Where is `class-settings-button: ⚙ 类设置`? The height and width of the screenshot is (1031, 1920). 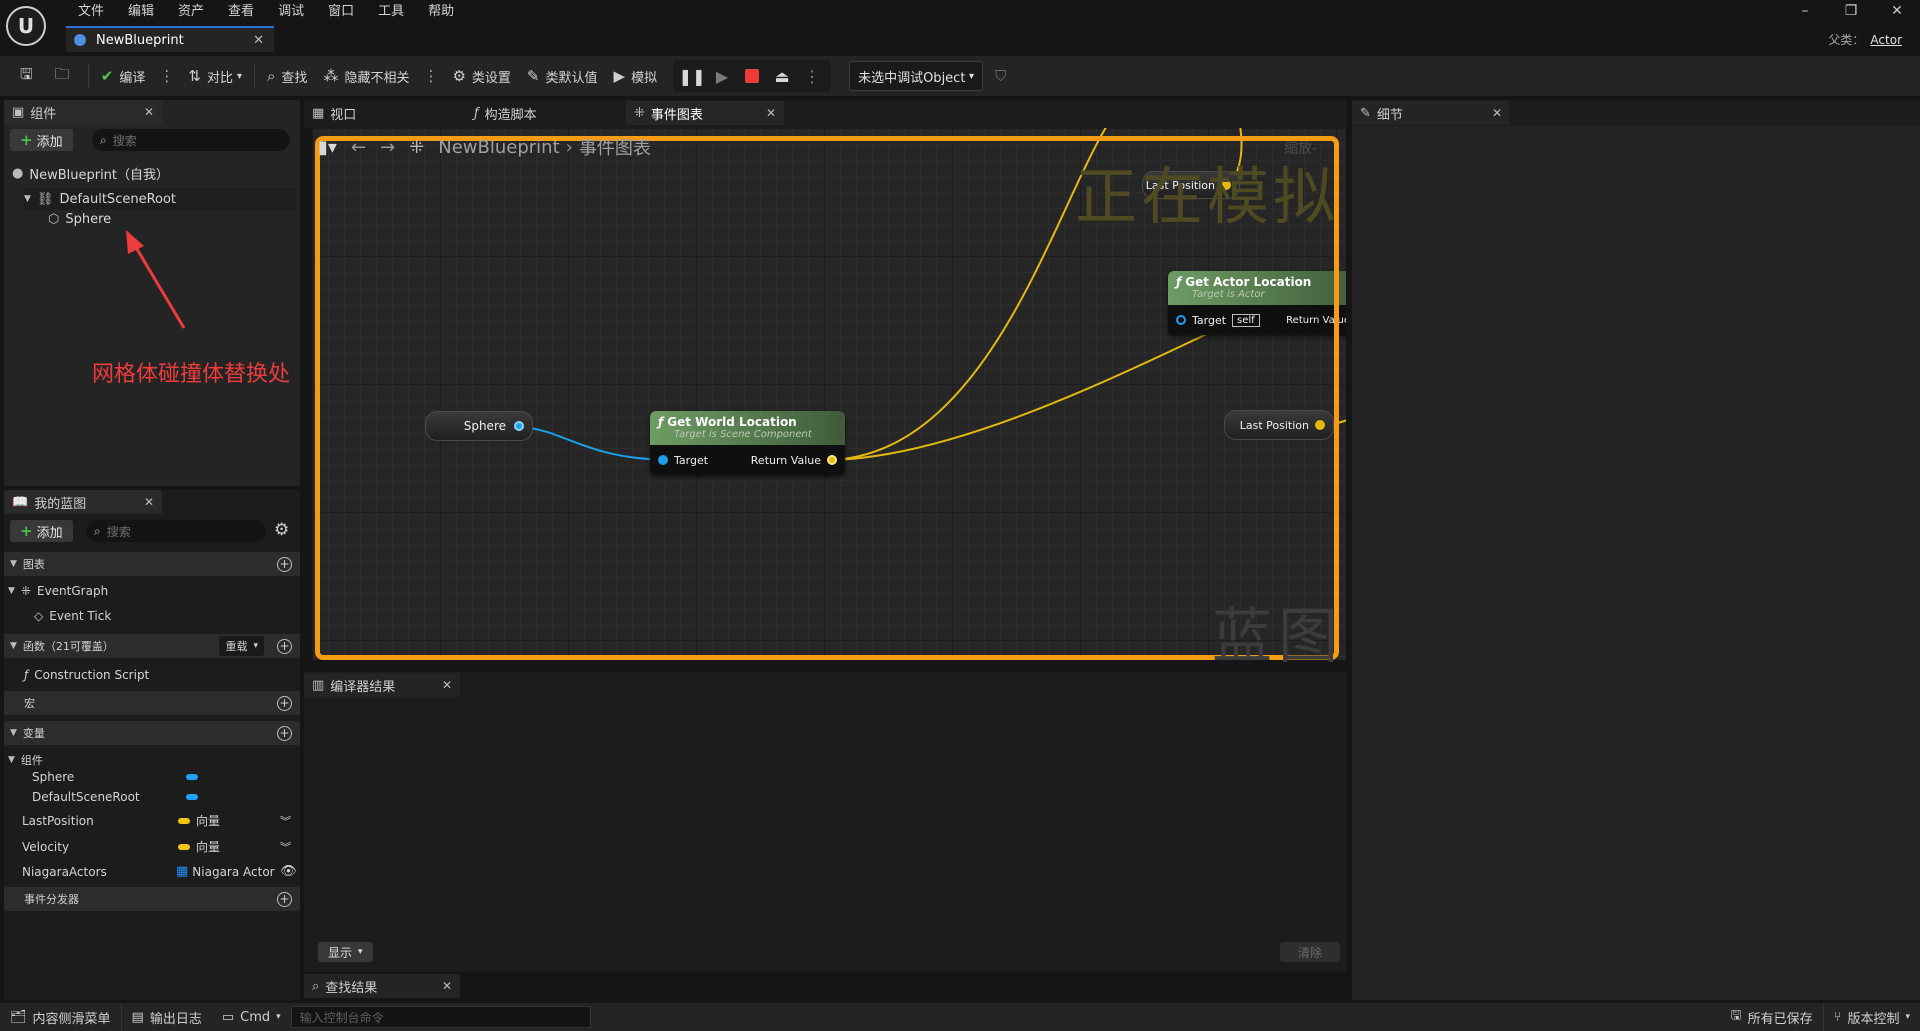 class-settings-button: ⚙ 类设置 is located at coordinates (481, 76).